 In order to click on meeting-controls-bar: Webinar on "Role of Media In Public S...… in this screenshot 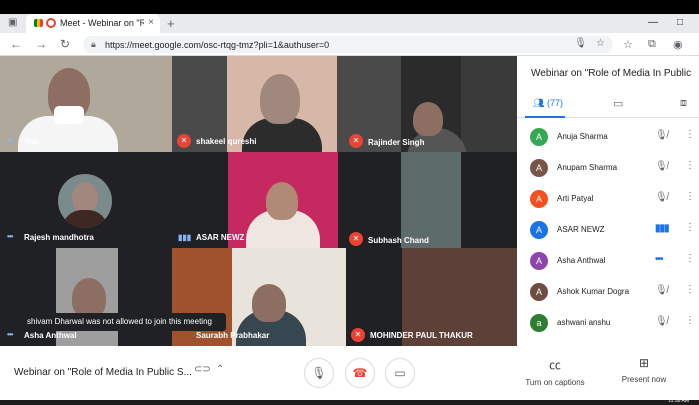, I will do `click(349, 373)`.